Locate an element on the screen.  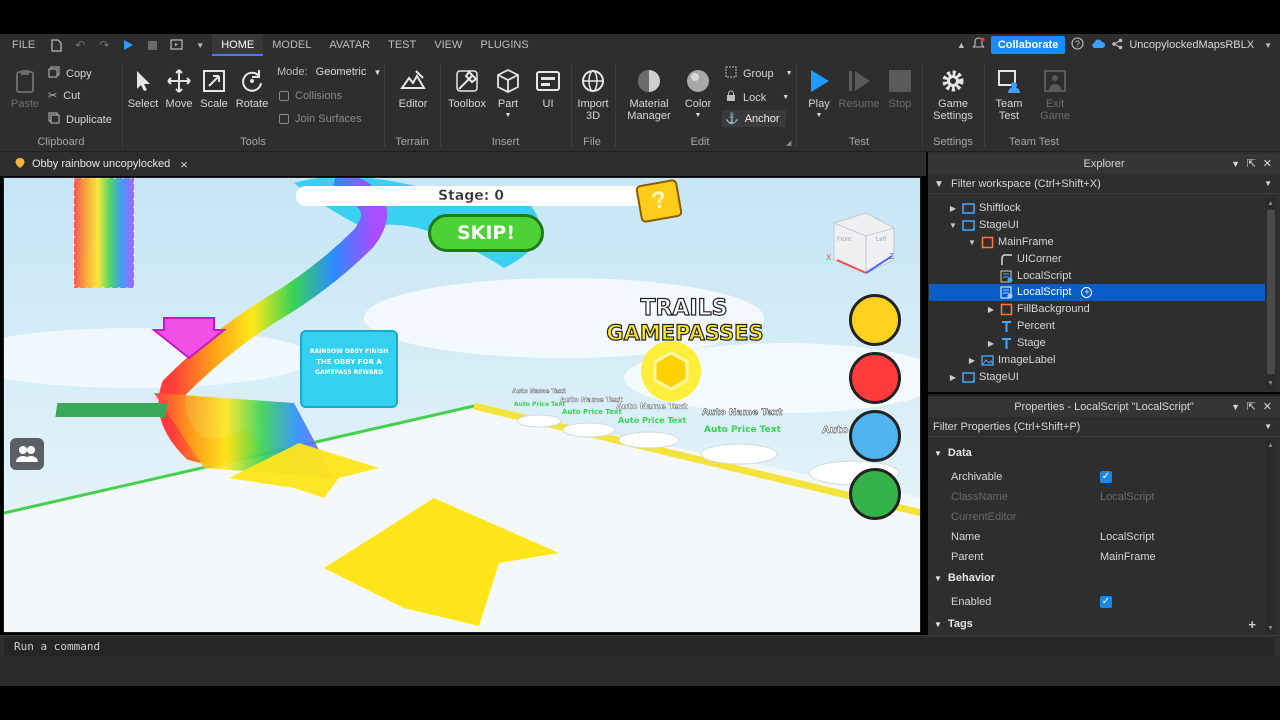
tree-item-imagelabel: ▶ ImageLabel is located at coordinates (1115, 360).